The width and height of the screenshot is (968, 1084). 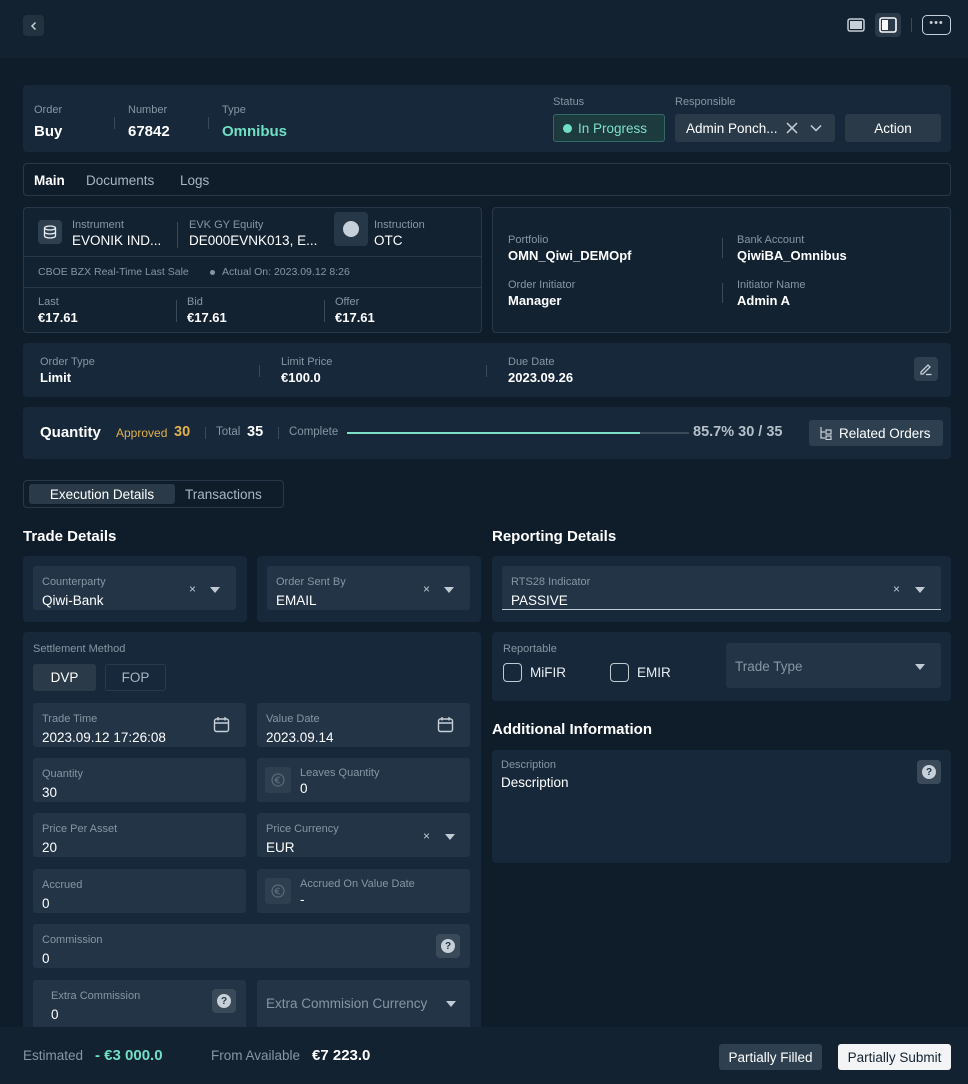 What do you see at coordinates (535, 782) in the screenshot?
I see `description-input: Description` at bounding box center [535, 782].